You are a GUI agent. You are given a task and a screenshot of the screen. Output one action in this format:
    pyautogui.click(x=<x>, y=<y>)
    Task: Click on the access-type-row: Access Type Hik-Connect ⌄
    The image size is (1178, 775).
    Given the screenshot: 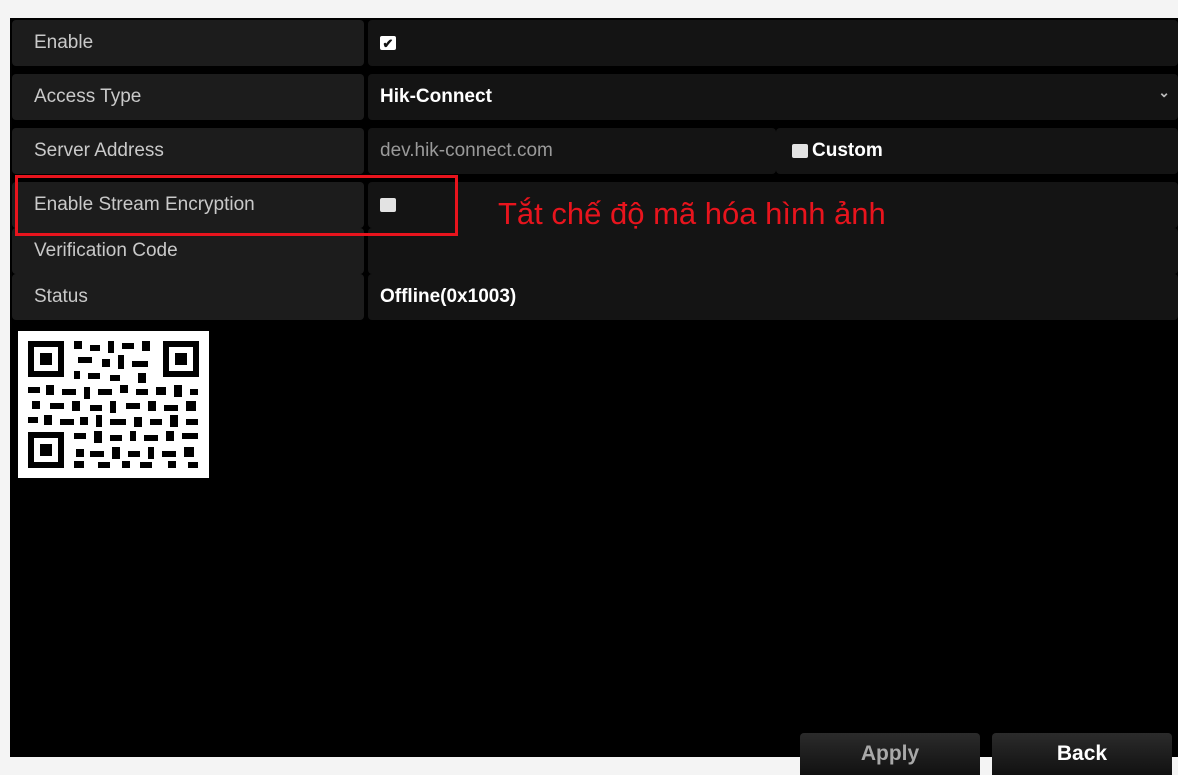 What is the action you would take?
    pyautogui.click(x=595, y=97)
    